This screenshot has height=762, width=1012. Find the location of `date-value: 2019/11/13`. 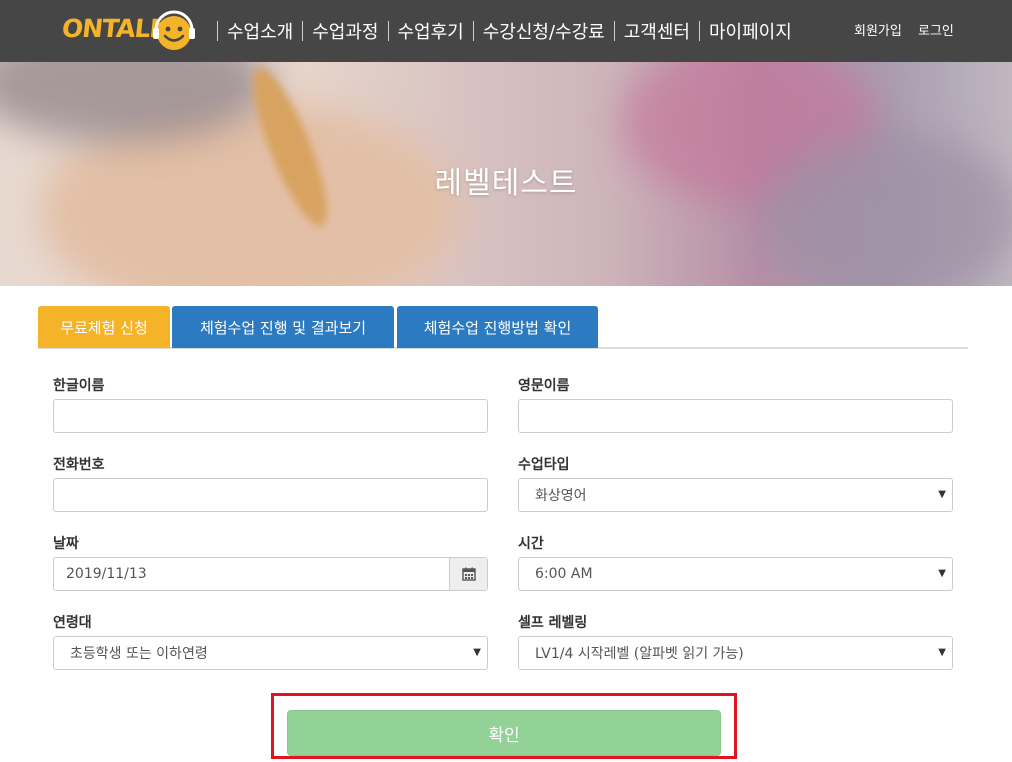

date-value: 2019/11/13 is located at coordinates (106, 574).